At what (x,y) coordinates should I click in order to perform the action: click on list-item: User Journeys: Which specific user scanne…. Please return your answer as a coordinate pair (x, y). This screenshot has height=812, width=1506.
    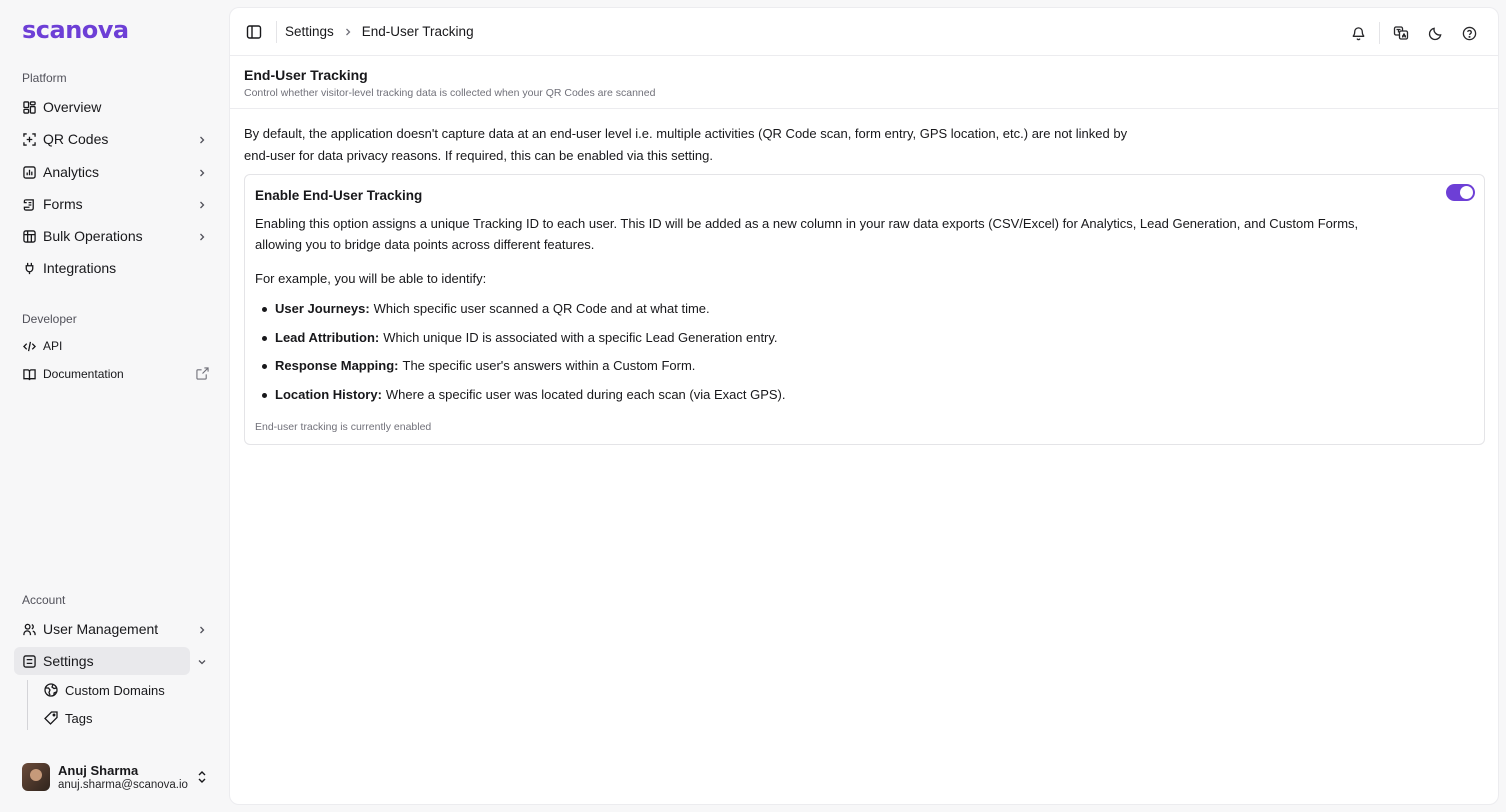
    Looking at the image, I should click on (520, 309).